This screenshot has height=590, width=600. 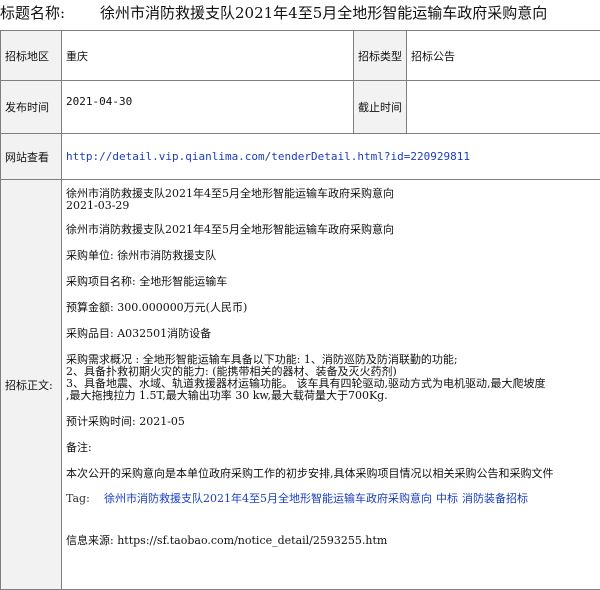 What do you see at coordinates (447, 498) in the screenshot?
I see `tag-link-2: 中标` at bounding box center [447, 498].